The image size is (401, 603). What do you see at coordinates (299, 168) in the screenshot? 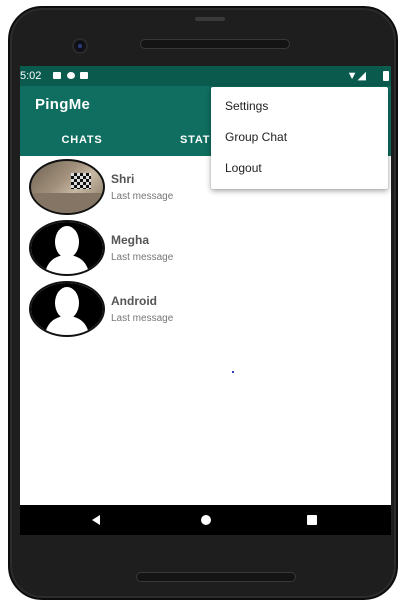
I see `menu-item-logout: Logout` at bounding box center [299, 168].